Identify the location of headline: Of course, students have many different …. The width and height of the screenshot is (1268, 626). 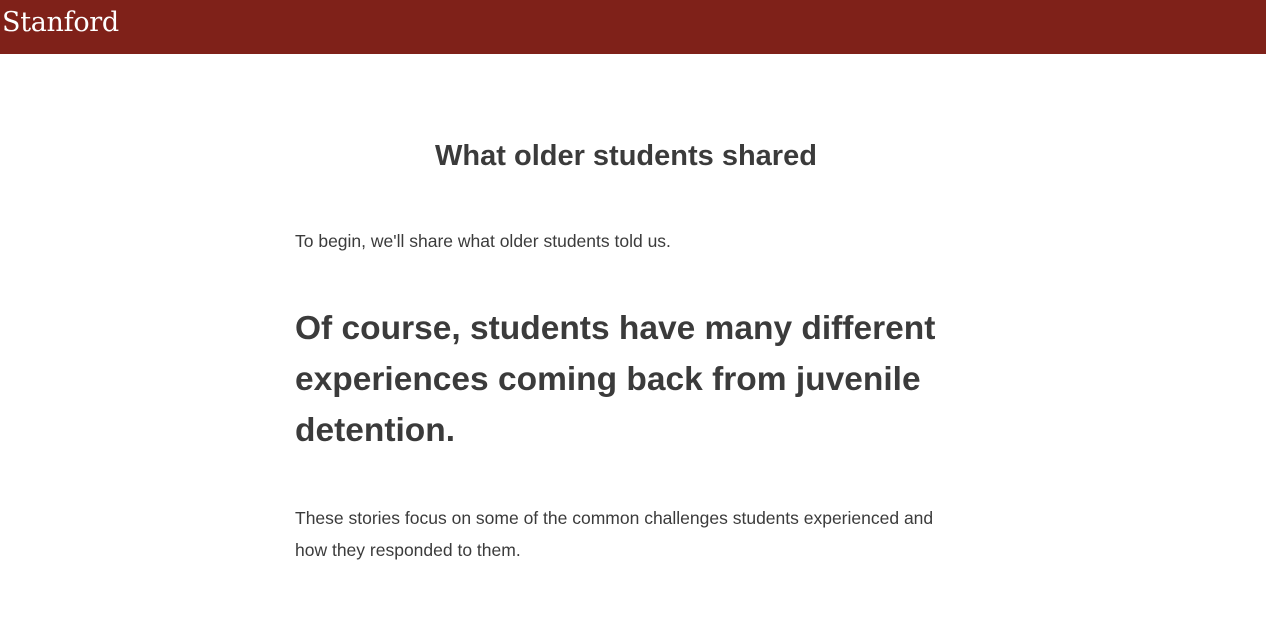
(615, 379).